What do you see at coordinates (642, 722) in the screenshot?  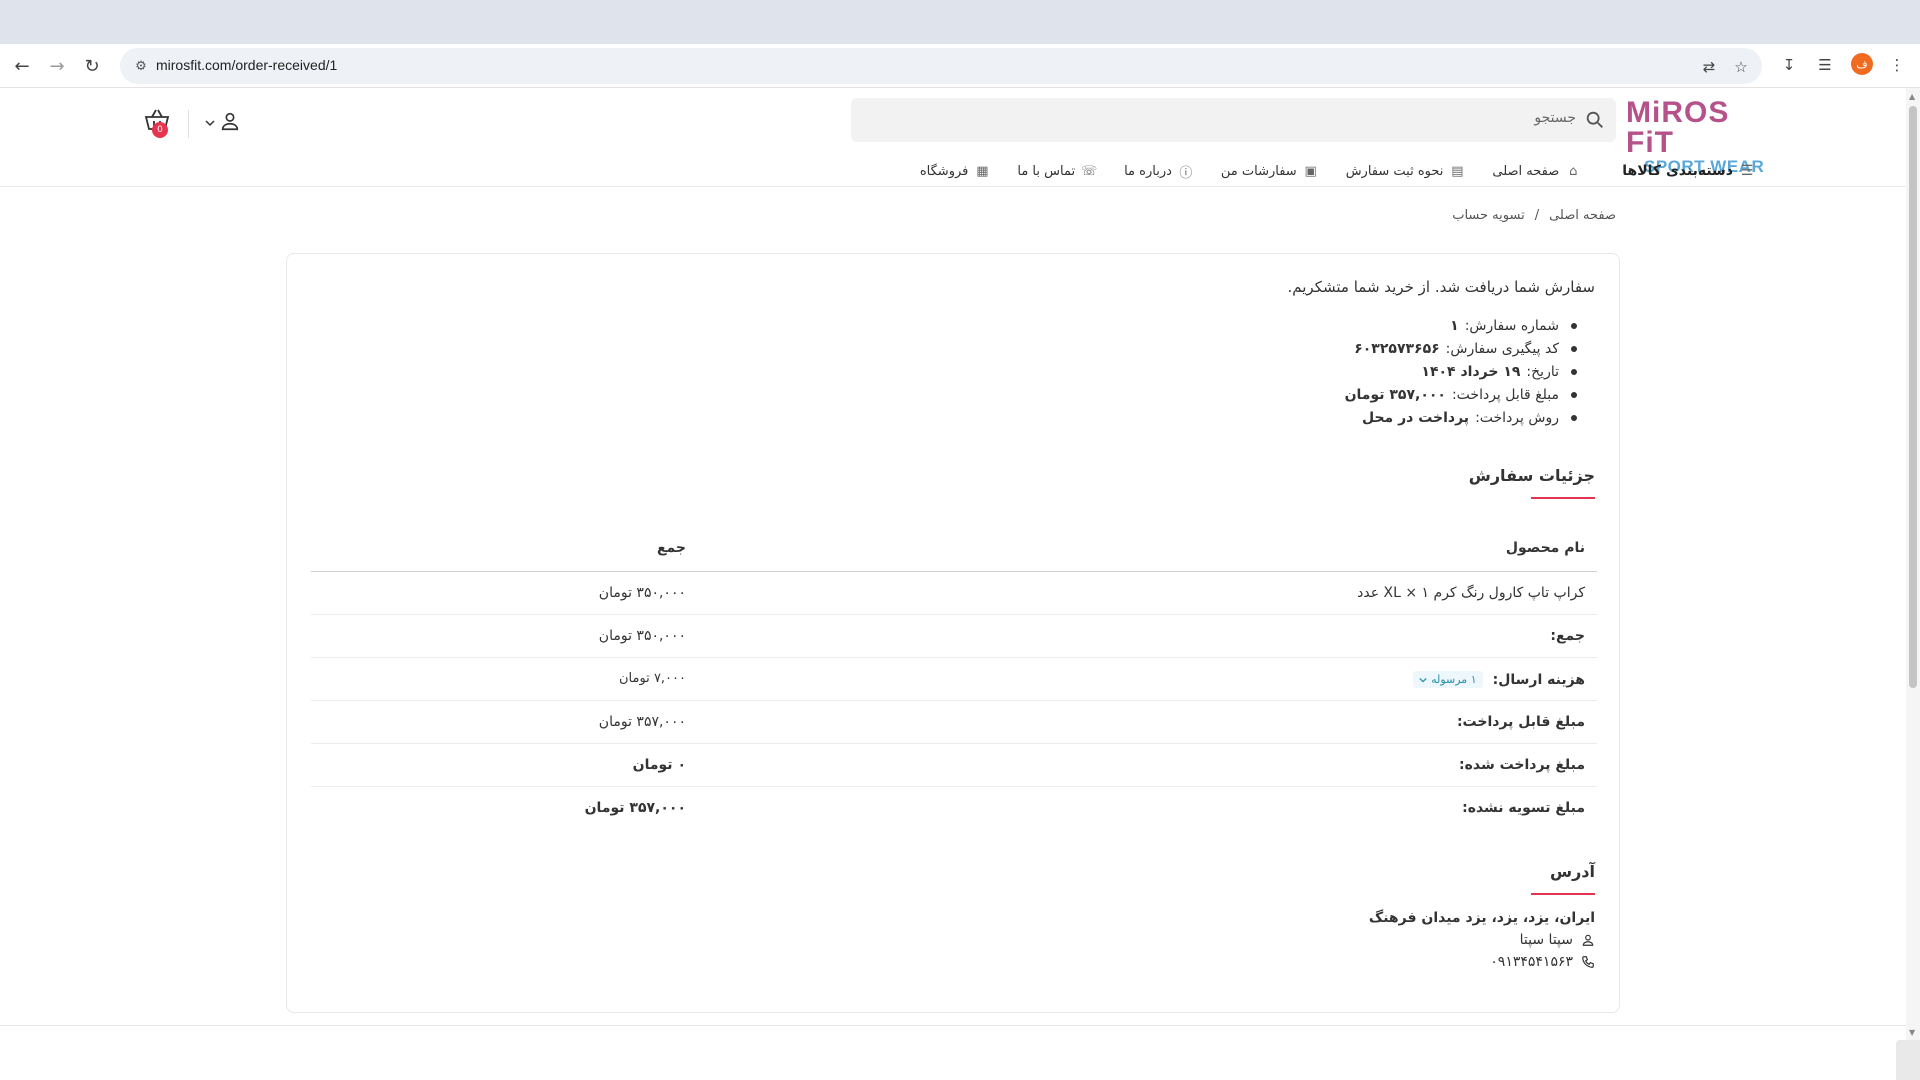 I see `payable-value: ۳۵۷,۰۰۰ تومان` at bounding box center [642, 722].